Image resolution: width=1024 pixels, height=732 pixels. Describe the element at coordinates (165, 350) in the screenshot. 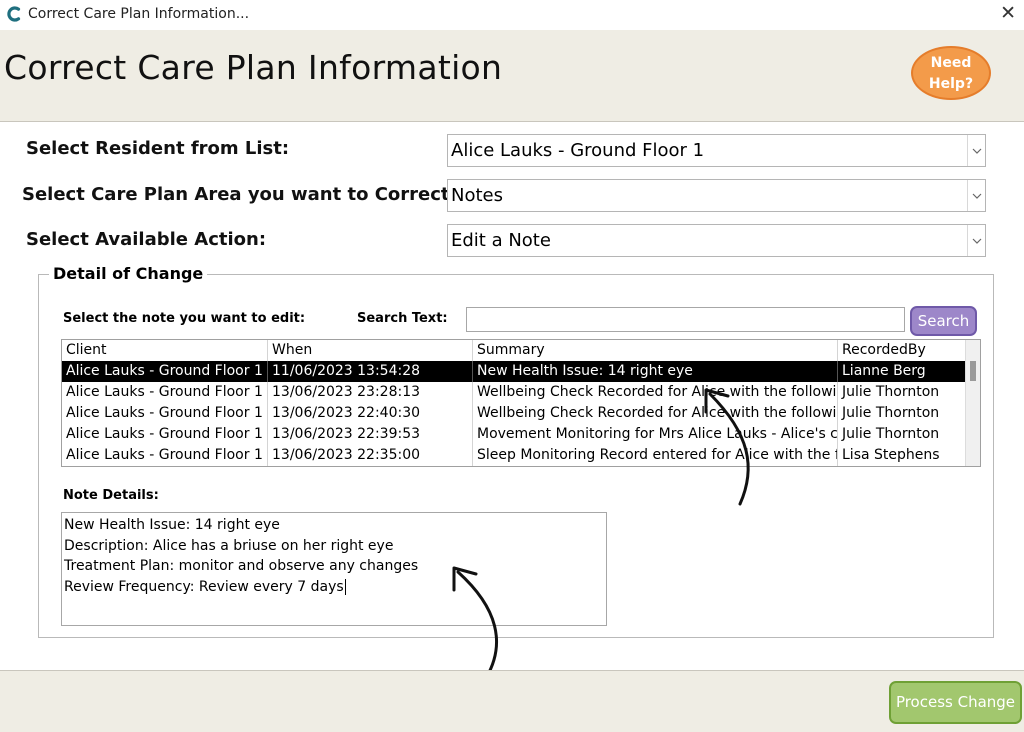

I see `column-header-client: Client` at that location.